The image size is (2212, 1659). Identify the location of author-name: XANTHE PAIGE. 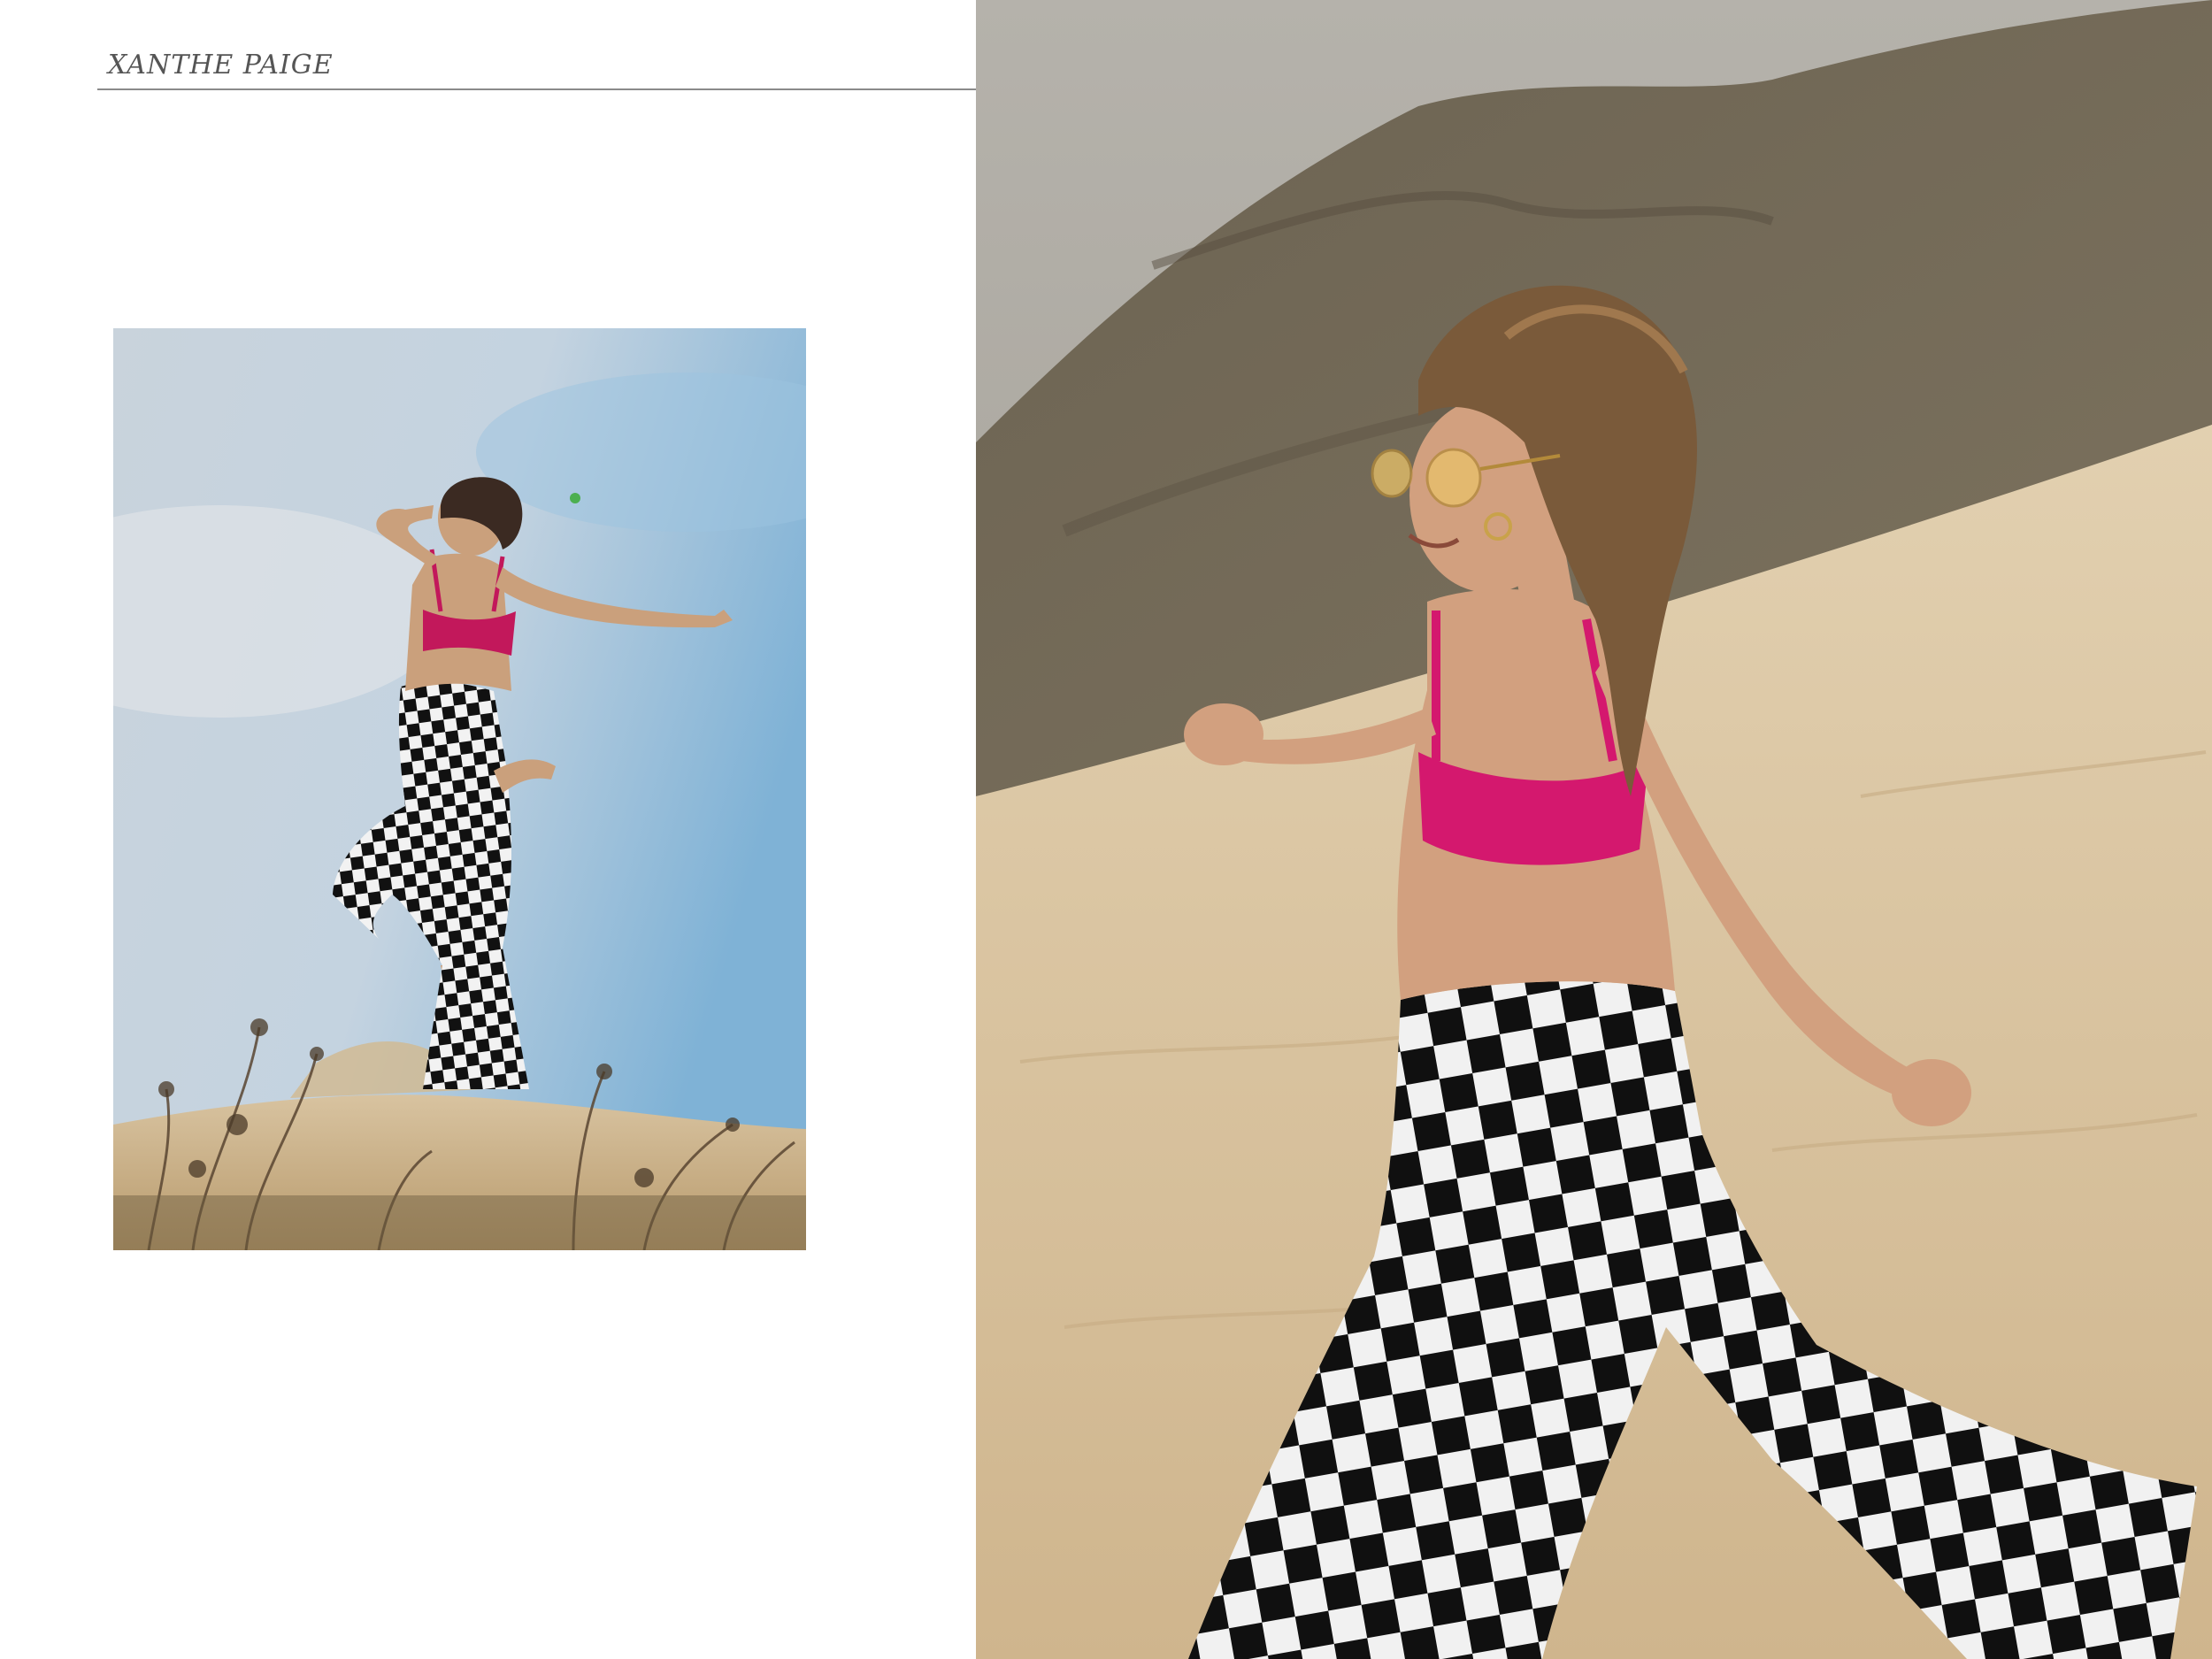
(221, 66).